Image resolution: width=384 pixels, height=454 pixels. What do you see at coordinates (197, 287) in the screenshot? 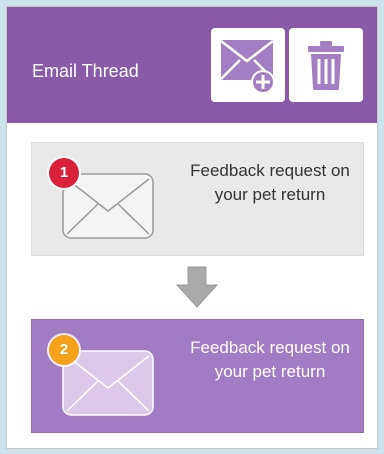
I see `arrow-down-icon` at bounding box center [197, 287].